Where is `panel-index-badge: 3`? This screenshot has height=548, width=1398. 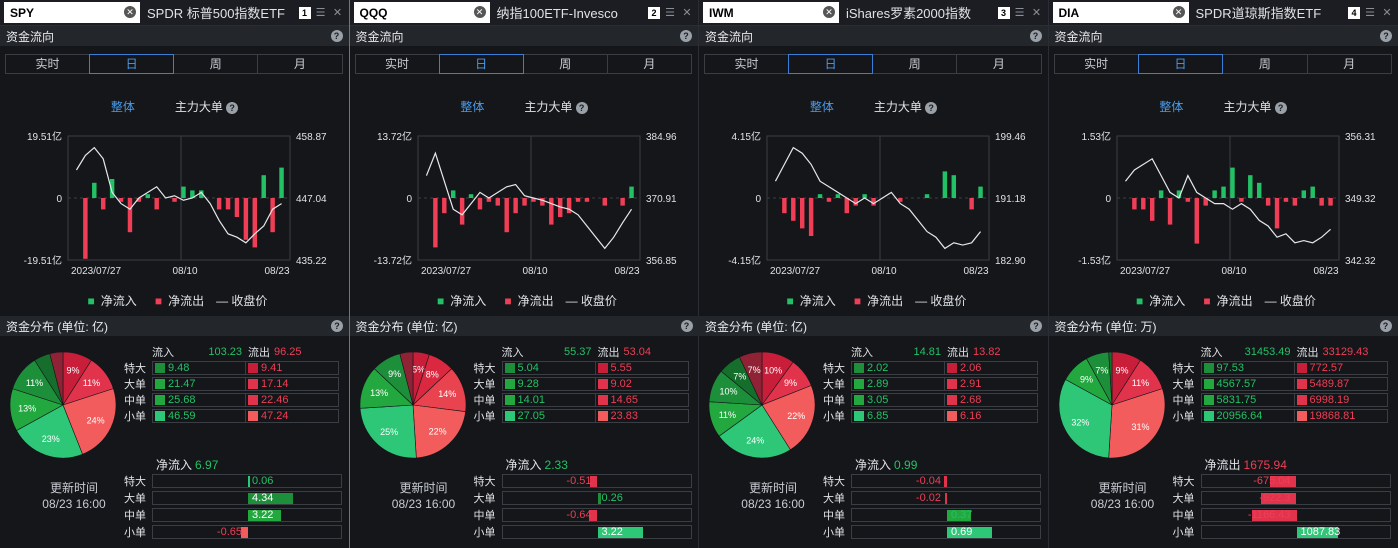
panel-index-badge: 3 is located at coordinates (1003, 12).